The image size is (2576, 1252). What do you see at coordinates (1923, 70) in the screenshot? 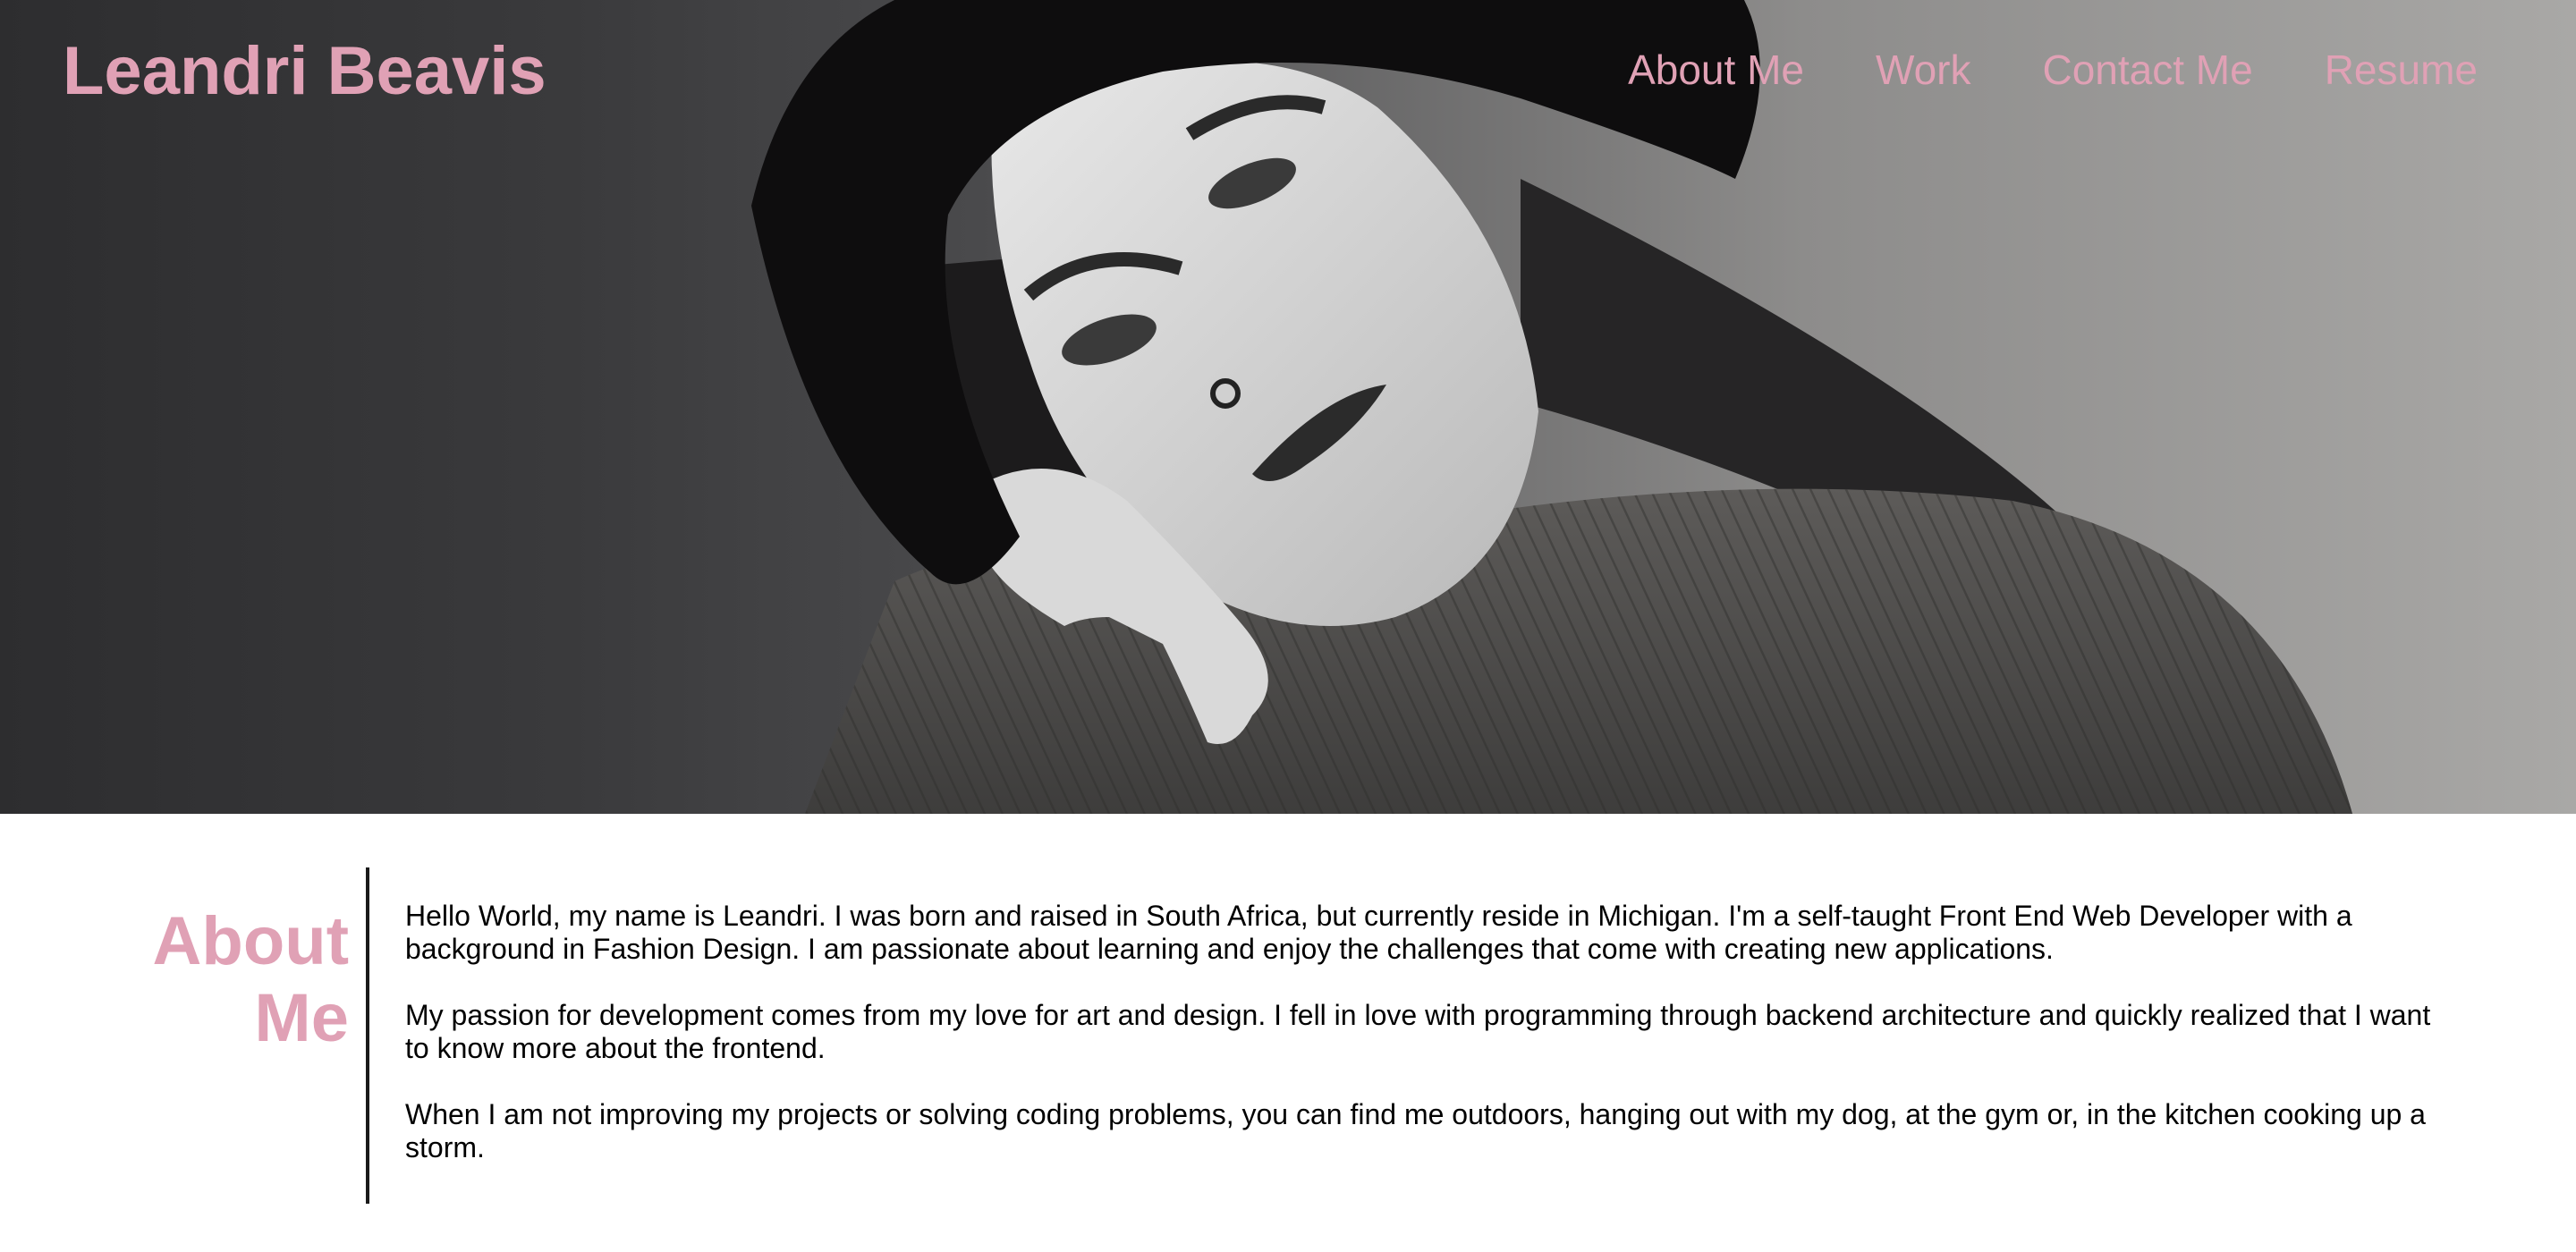
I see `nav-link-work: Work` at bounding box center [1923, 70].